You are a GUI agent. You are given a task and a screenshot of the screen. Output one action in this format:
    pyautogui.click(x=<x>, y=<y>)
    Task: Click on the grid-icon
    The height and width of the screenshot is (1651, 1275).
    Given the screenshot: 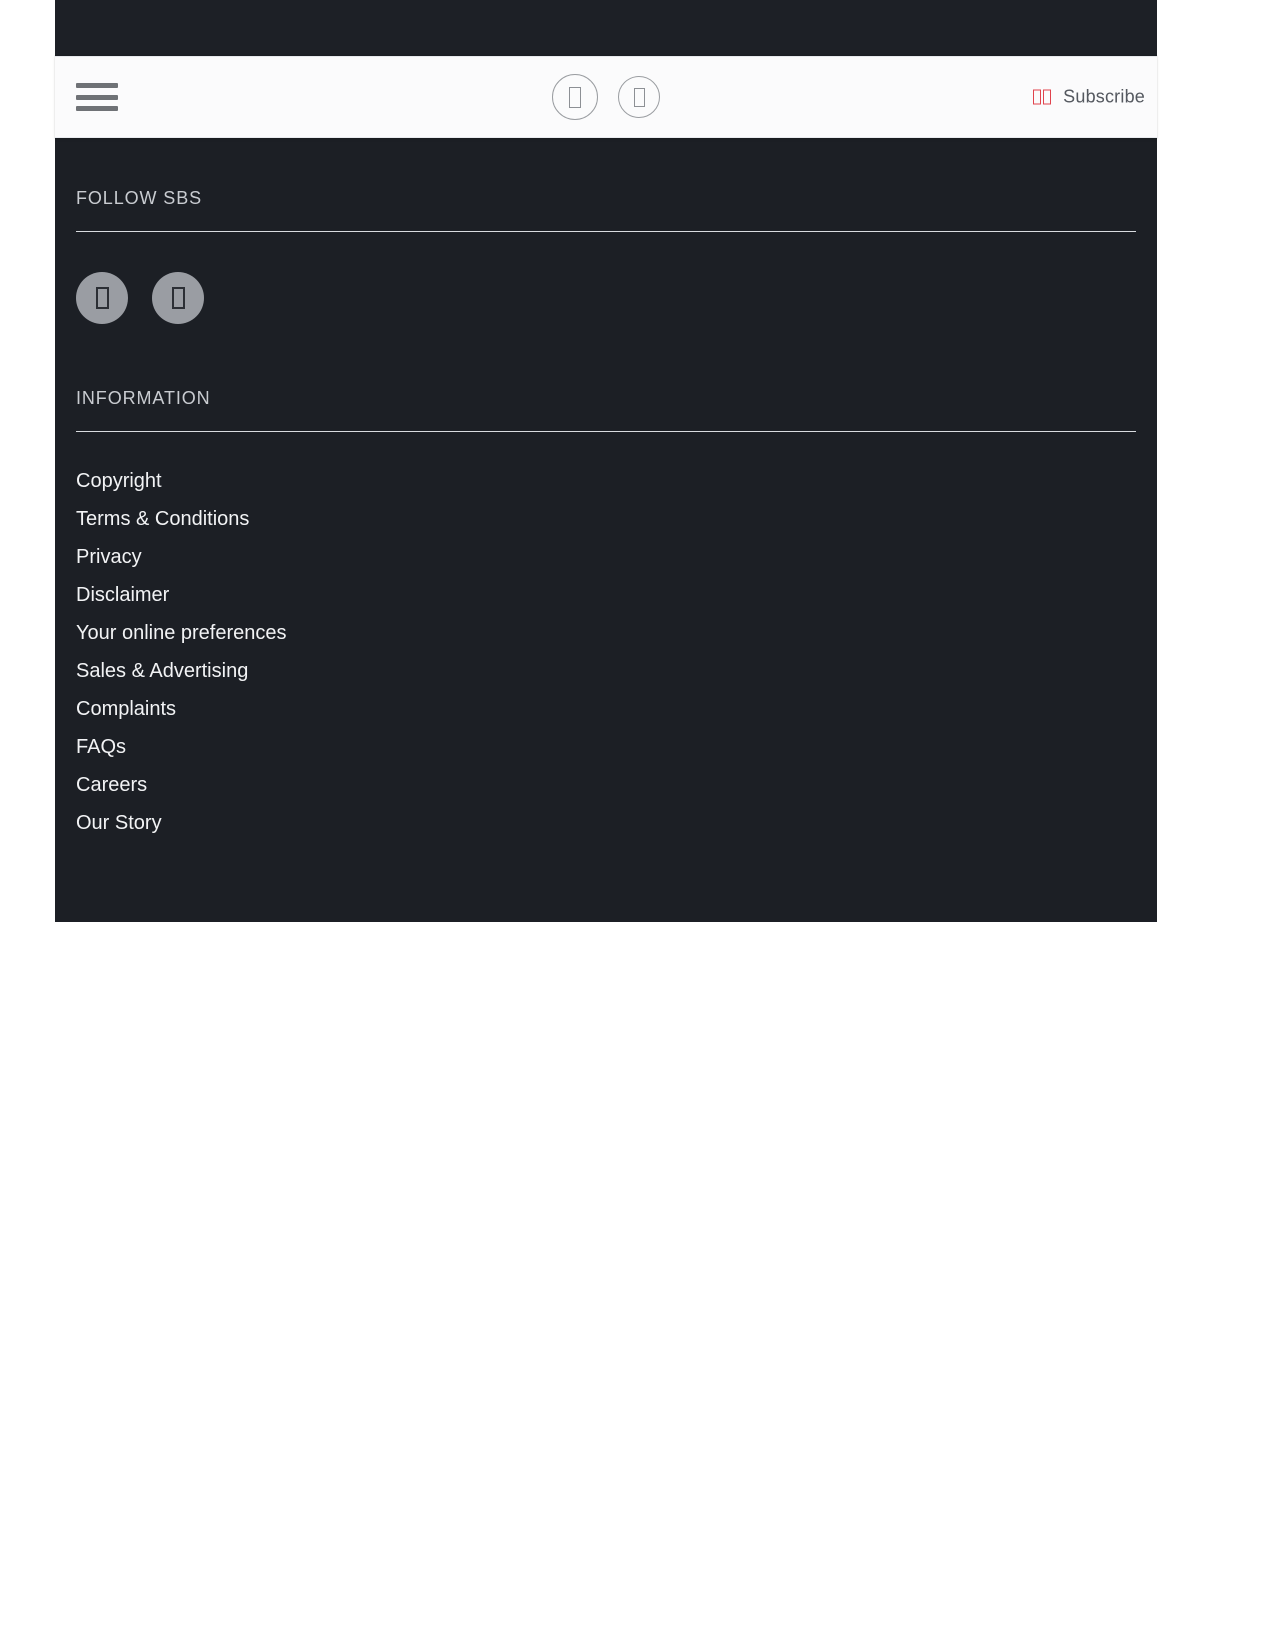 What is the action you would take?
    pyautogui.click(x=1042, y=97)
    